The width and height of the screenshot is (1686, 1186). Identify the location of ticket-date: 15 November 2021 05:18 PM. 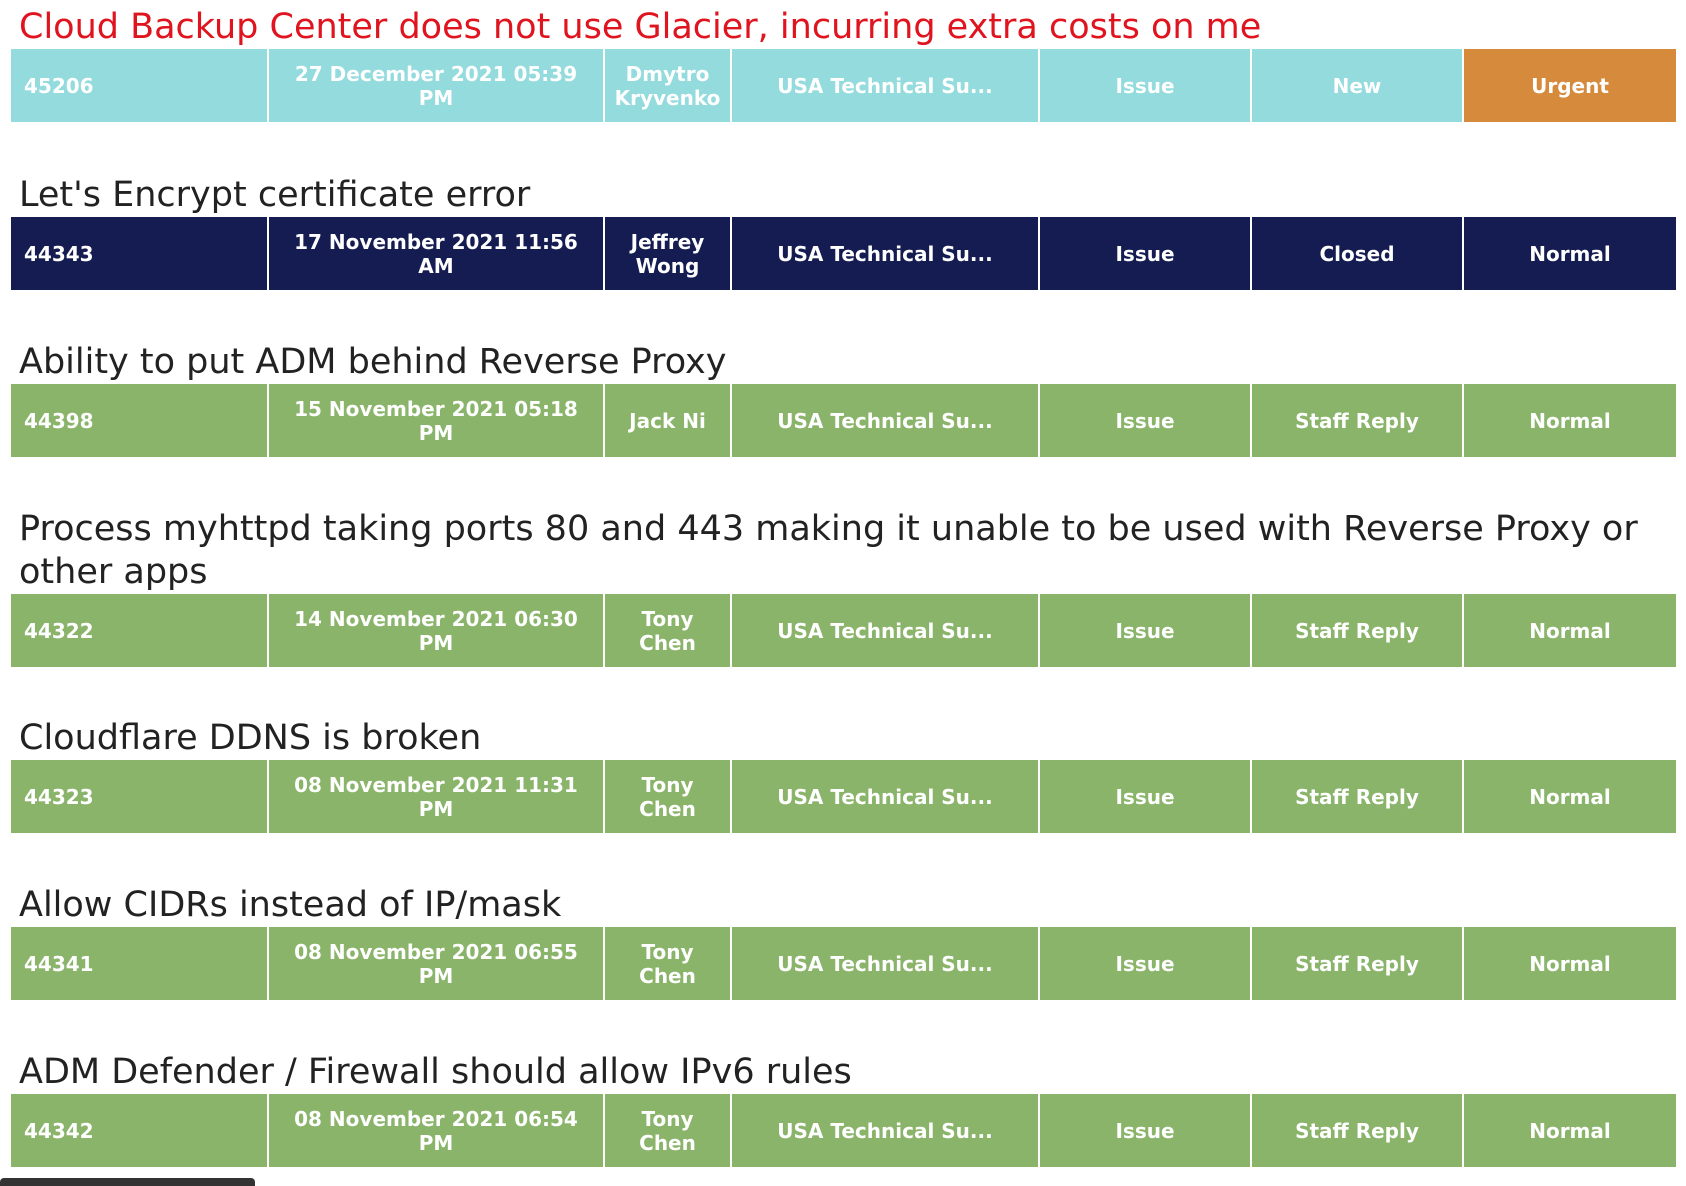
(437, 420).